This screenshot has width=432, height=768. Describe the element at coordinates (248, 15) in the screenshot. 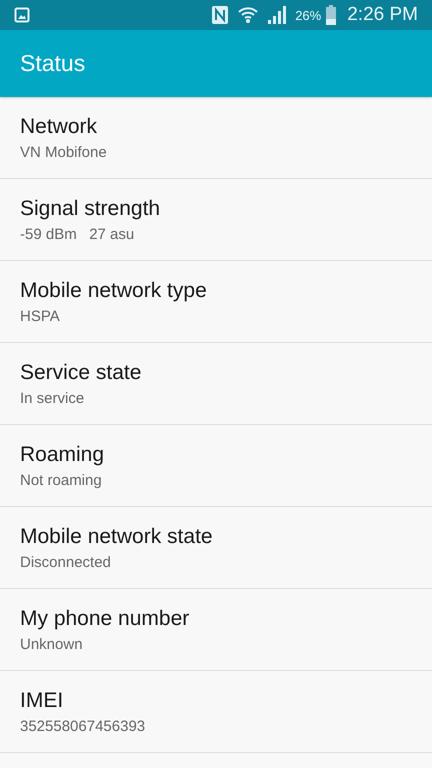

I see `wifi-icon` at that location.